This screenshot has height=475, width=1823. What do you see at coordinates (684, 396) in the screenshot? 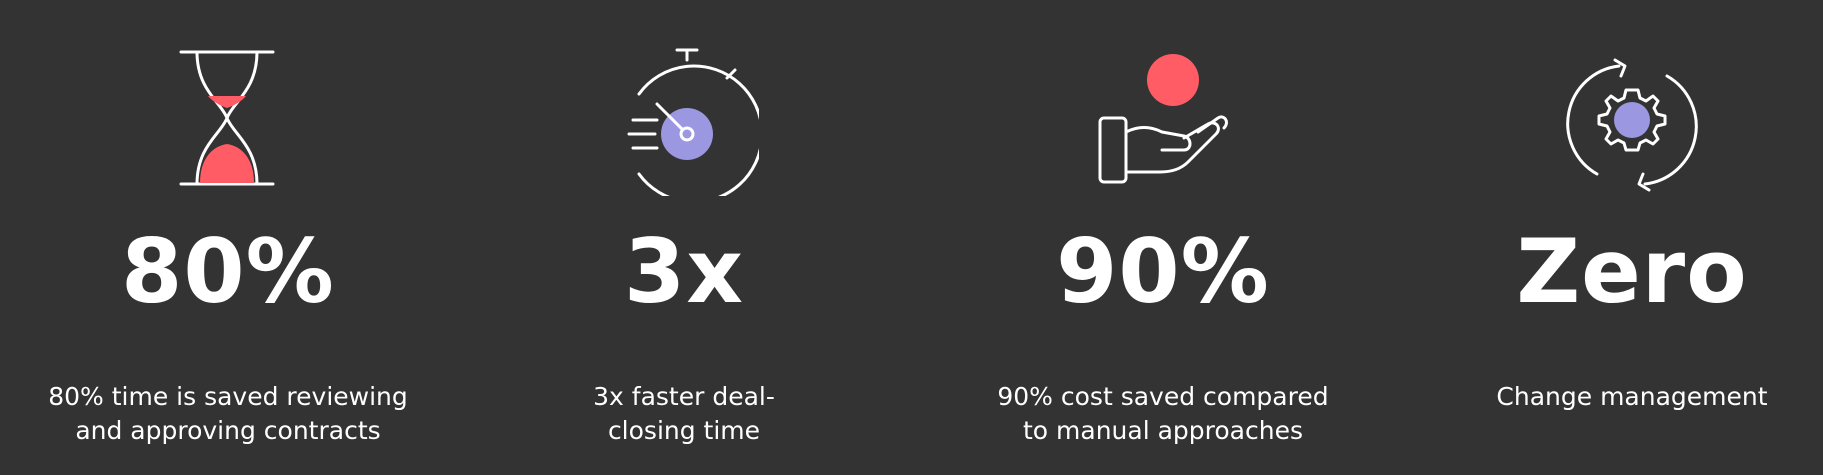
I see `caption-line: 3x faster deal-` at bounding box center [684, 396].